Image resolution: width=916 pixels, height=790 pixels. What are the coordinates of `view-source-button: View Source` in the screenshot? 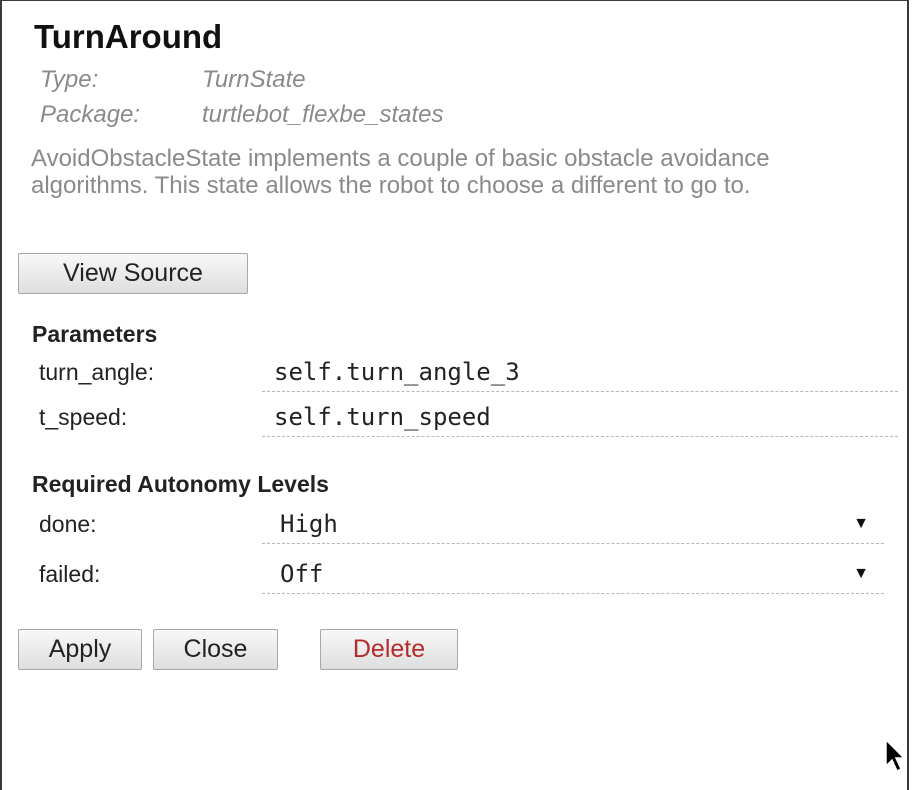 It's located at (133, 273).